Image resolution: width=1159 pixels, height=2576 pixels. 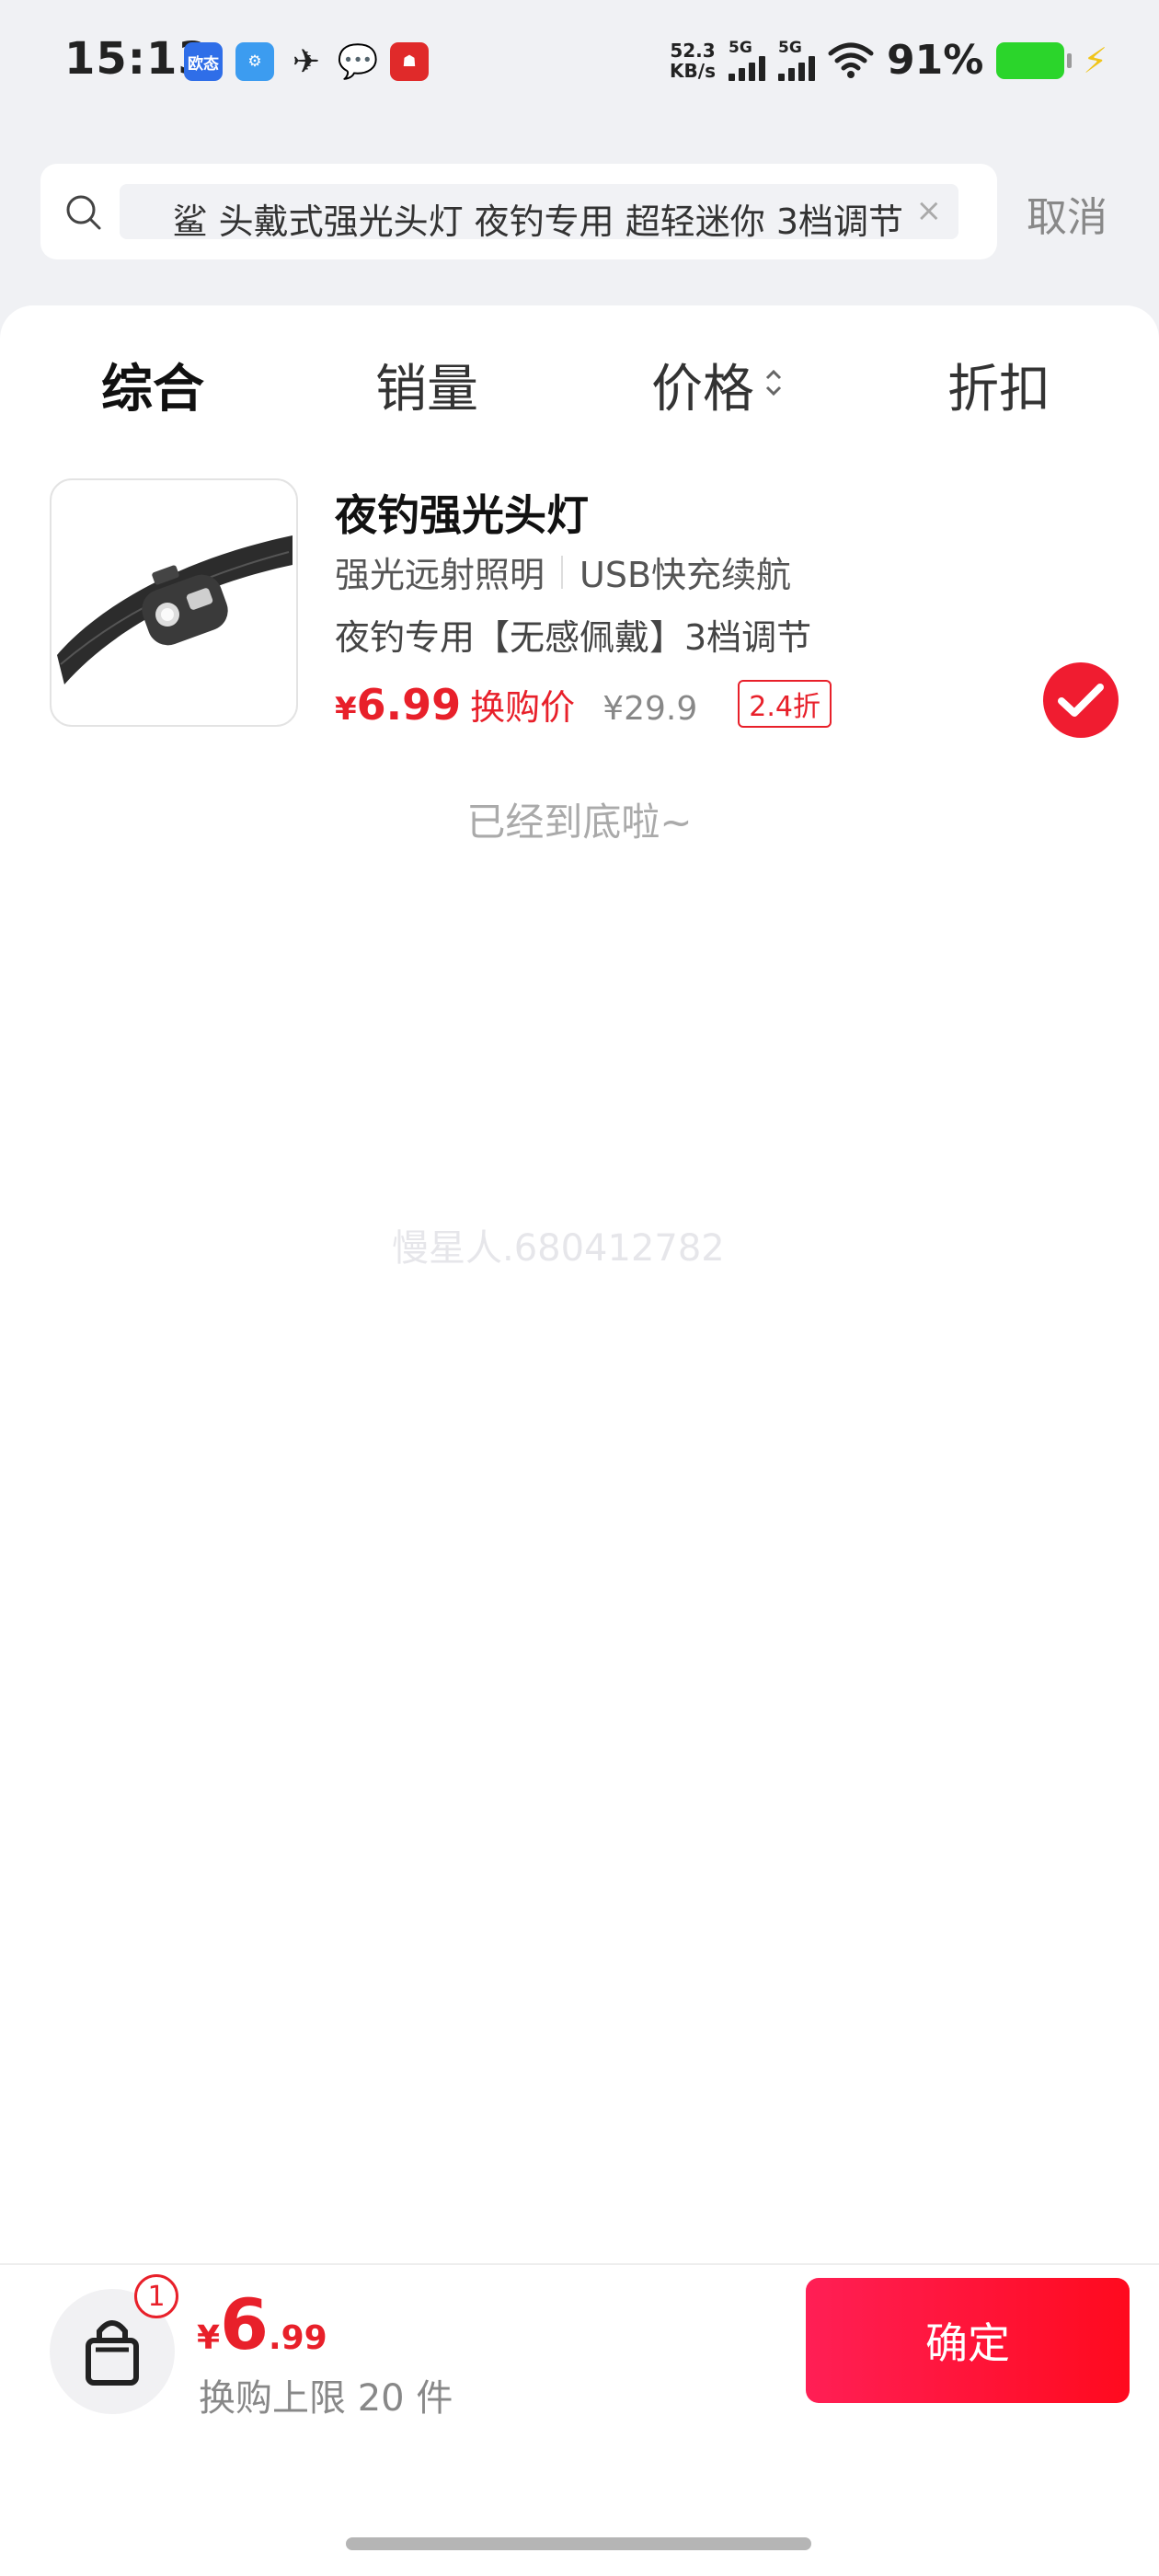 I want to click on tag-divider, so click(x=562, y=572).